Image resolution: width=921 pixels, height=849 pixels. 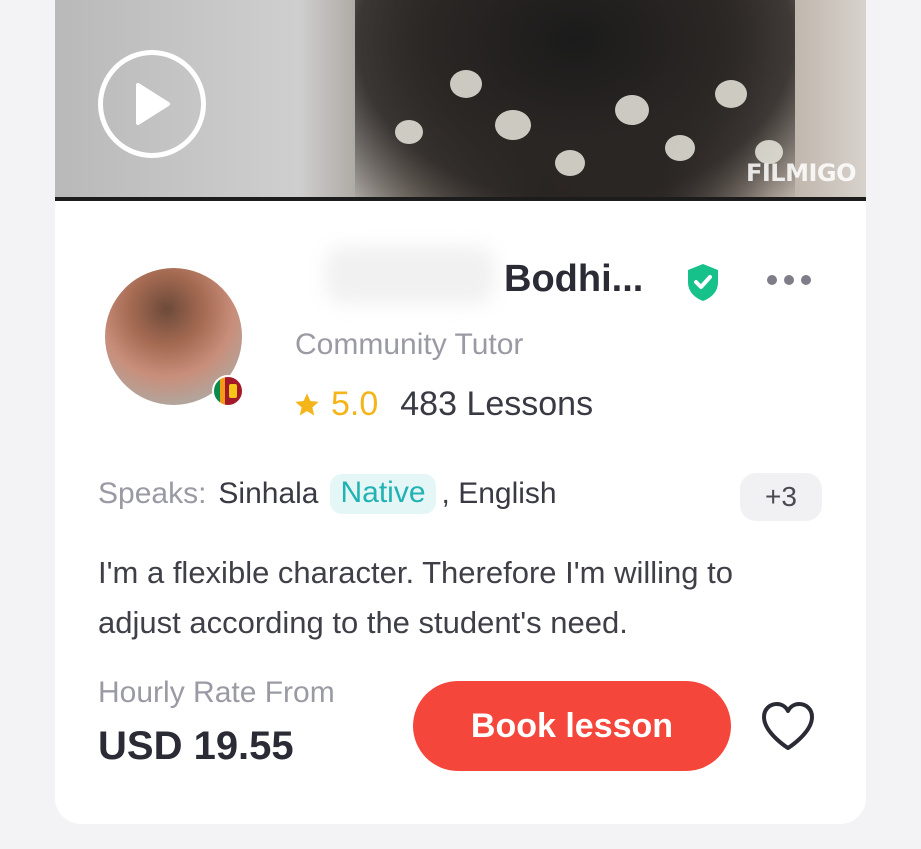 What do you see at coordinates (460, 199) in the screenshot?
I see `video-divider` at bounding box center [460, 199].